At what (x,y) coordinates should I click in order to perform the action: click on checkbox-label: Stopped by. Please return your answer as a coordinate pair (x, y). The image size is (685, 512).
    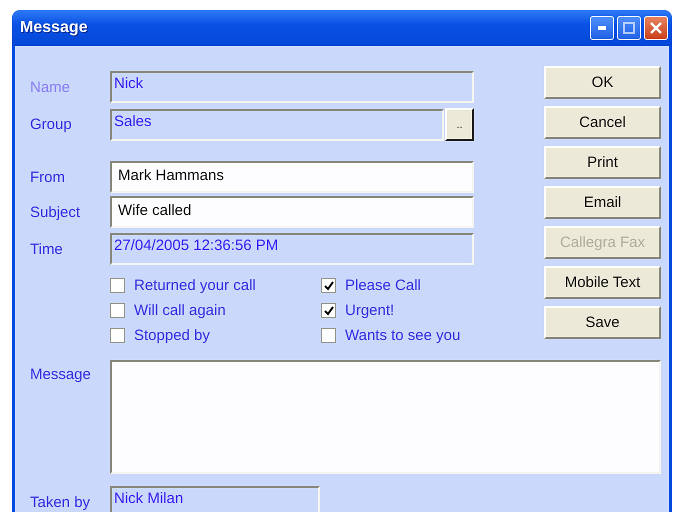
    Looking at the image, I should click on (172, 335).